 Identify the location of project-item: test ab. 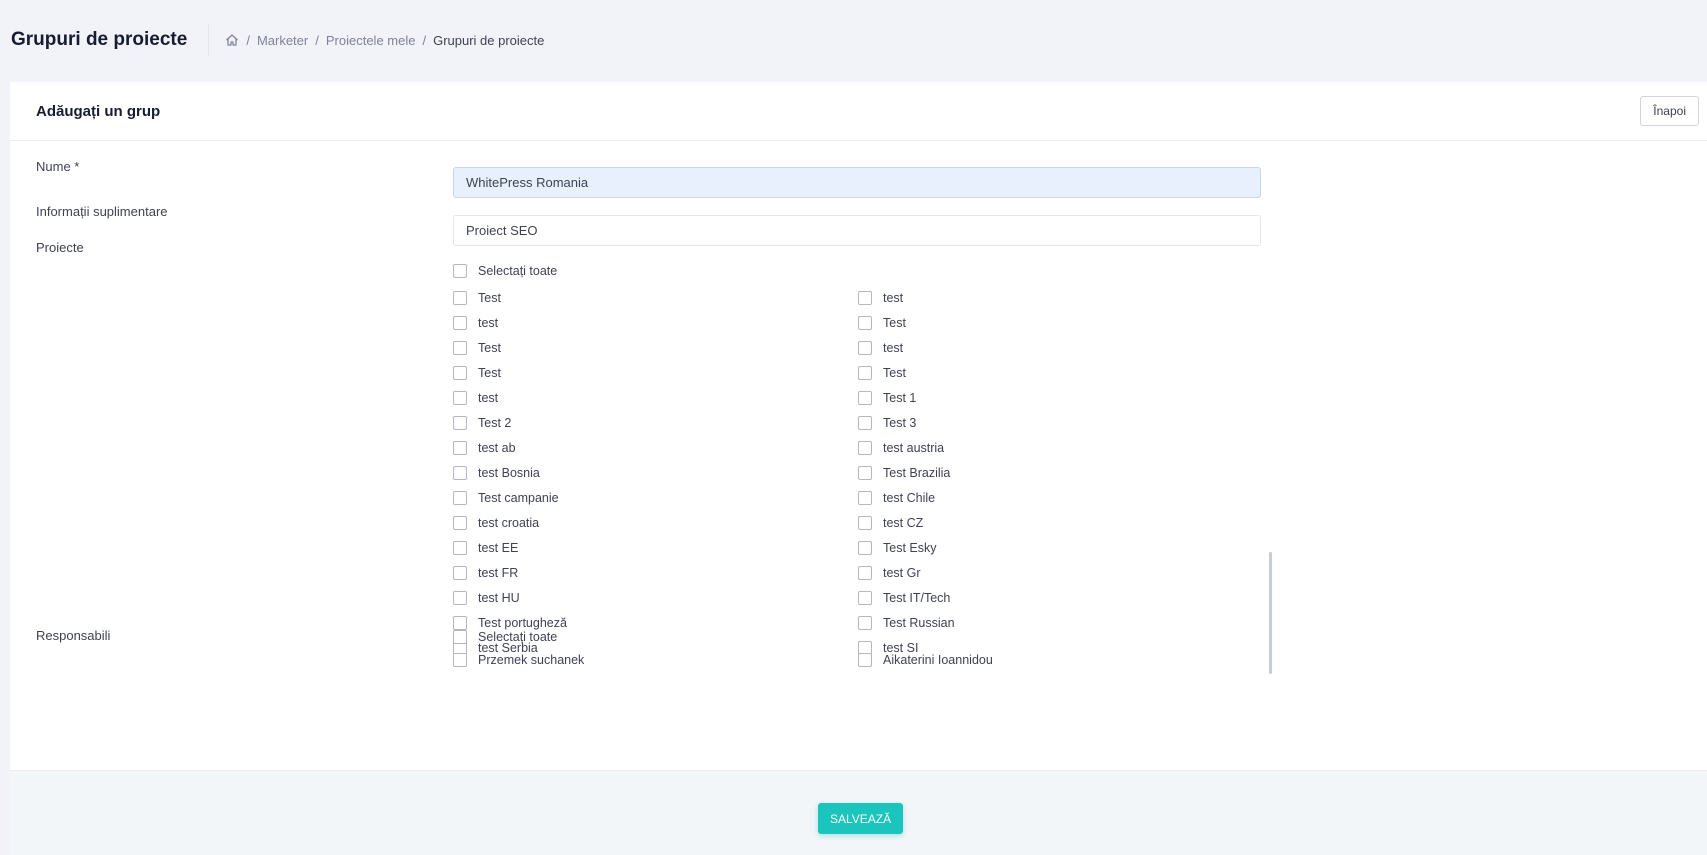
(484, 448).